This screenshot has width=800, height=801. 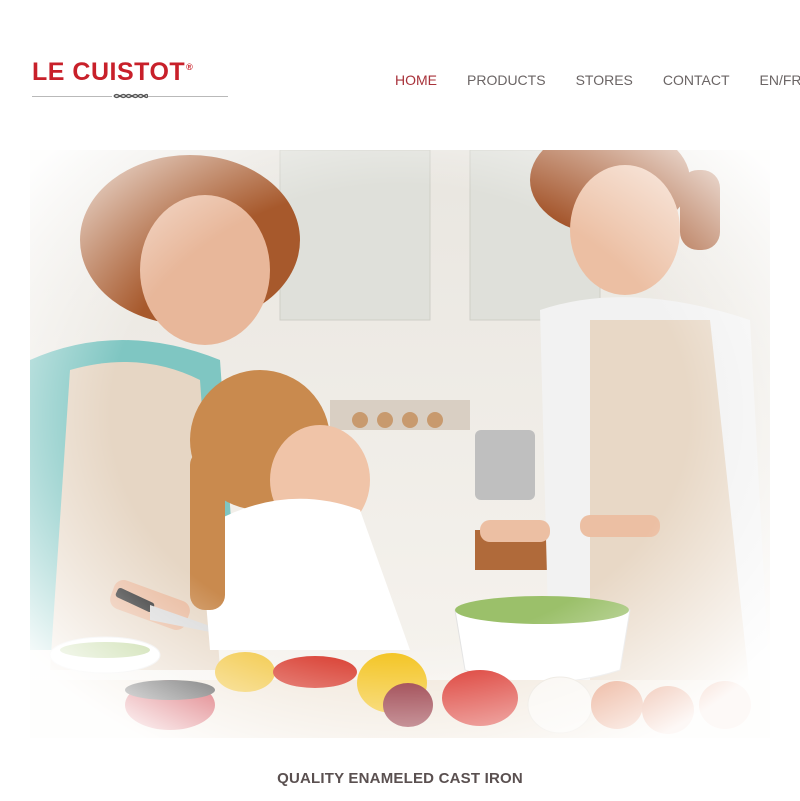 I want to click on braid-ornament-icon, so click(x=130, y=96).